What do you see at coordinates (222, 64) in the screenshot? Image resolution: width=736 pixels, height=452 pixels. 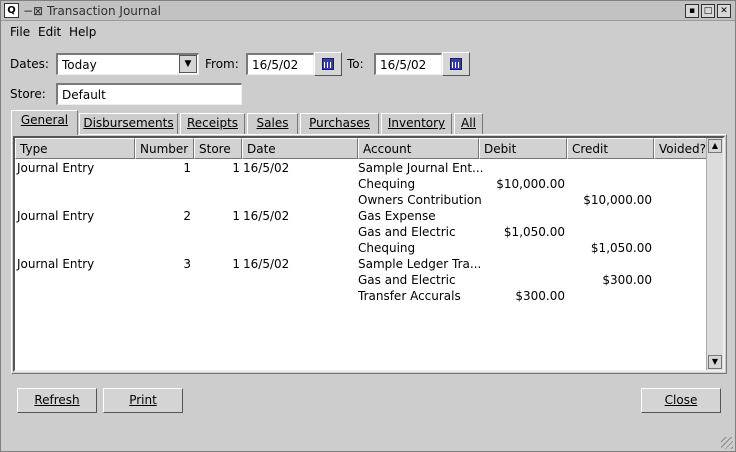 I see `from-label: From:` at bounding box center [222, 64].